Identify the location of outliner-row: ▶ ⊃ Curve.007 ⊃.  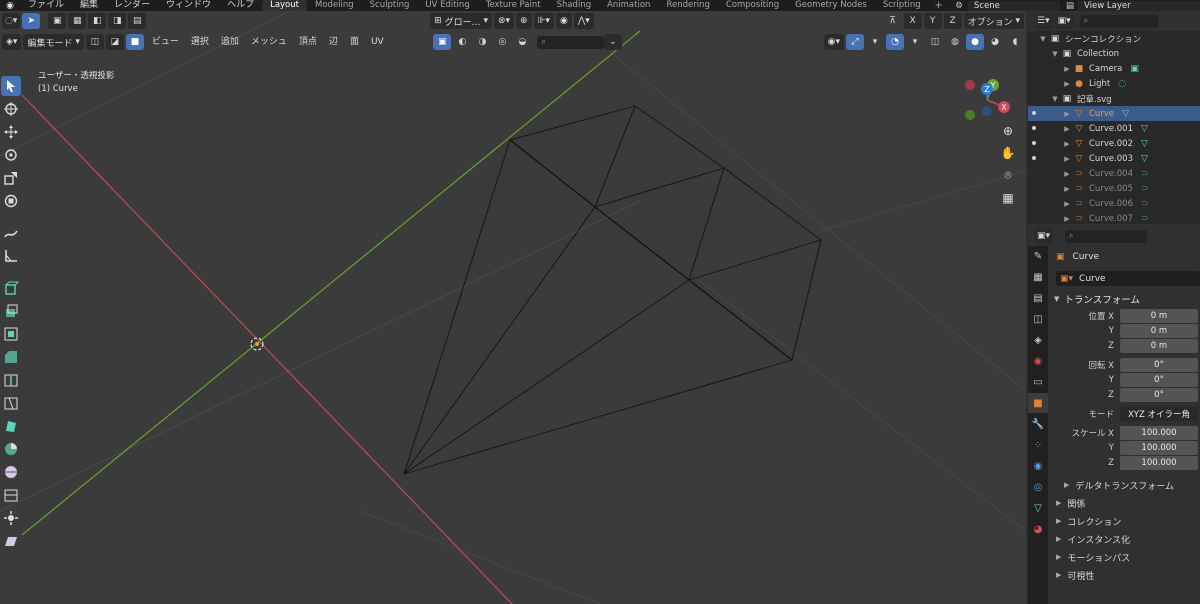
(1114, 217).